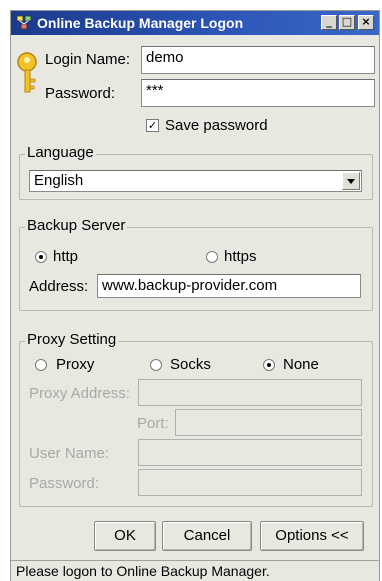 This screenshot has width=382, height=581. I want to click on password-input: ***, so click(258, 93).